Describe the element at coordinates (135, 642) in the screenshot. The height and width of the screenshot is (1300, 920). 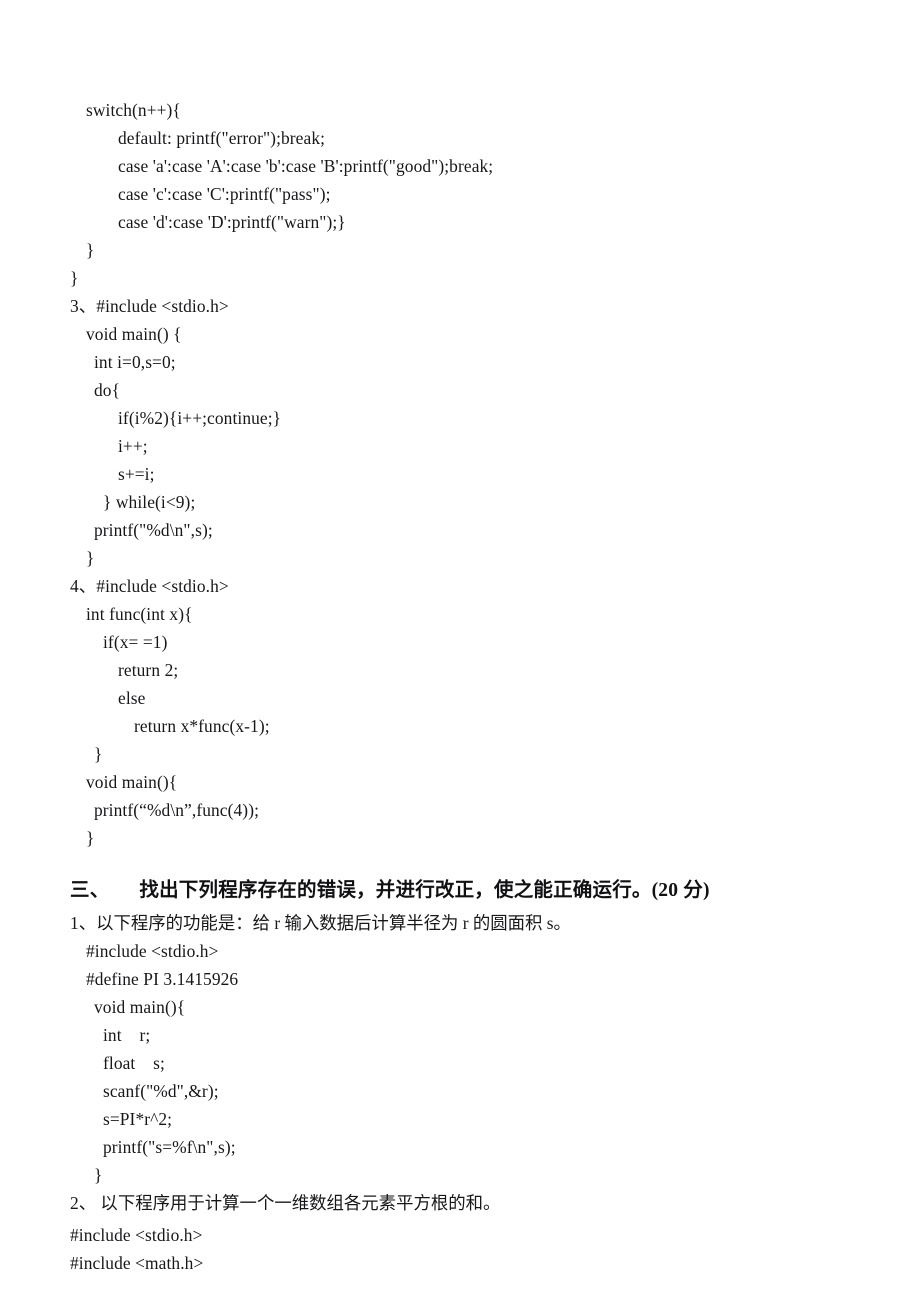
I see `code-line: if(x= =1)` at that location.